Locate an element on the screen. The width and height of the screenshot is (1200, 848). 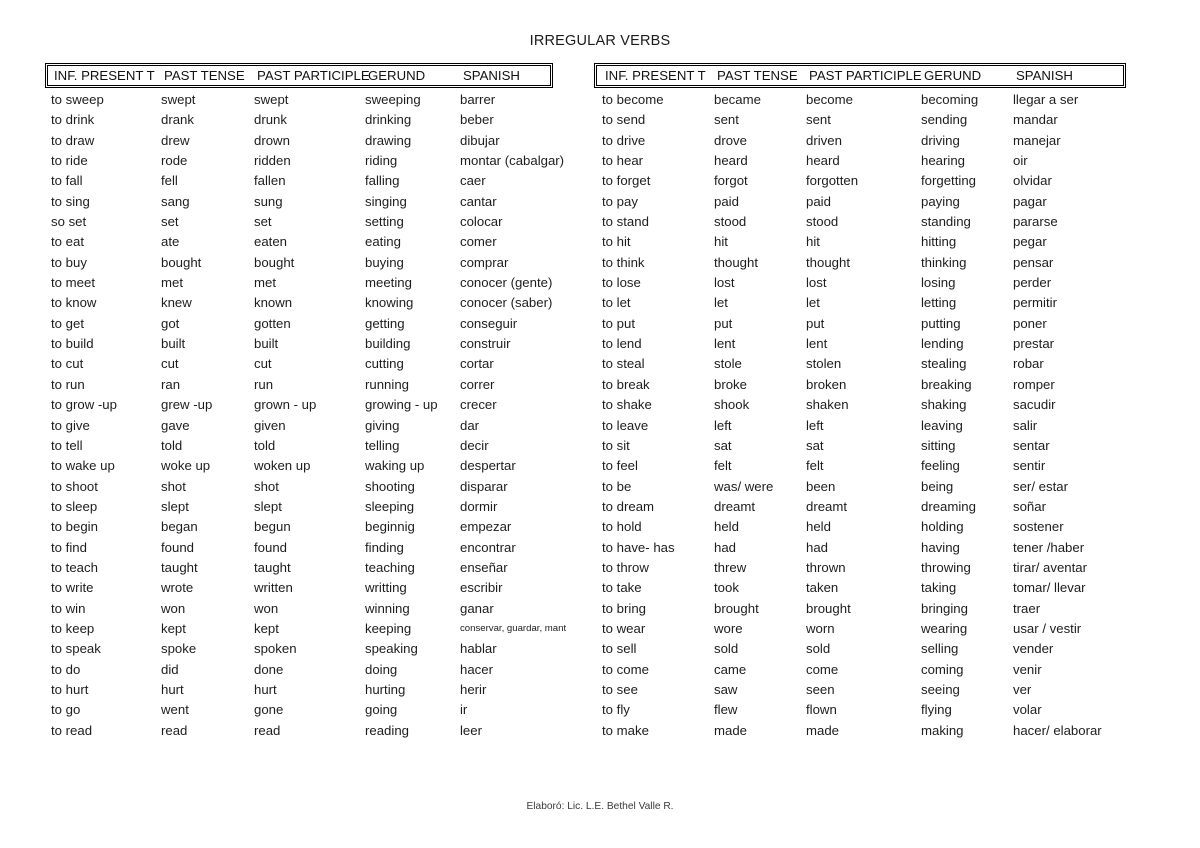
table-cell: woke up is located at coordinates (186, 466).